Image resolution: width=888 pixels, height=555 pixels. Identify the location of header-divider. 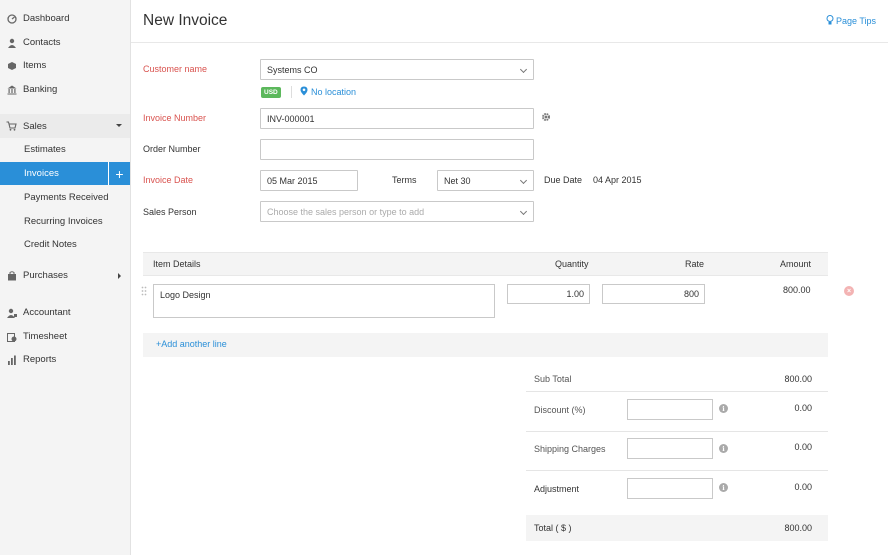
(509, 42).